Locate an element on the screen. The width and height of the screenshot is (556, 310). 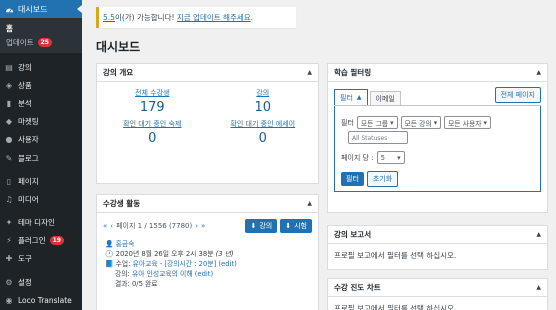
sidebar-item-label: 강의 is located at coordinates (25, 67).